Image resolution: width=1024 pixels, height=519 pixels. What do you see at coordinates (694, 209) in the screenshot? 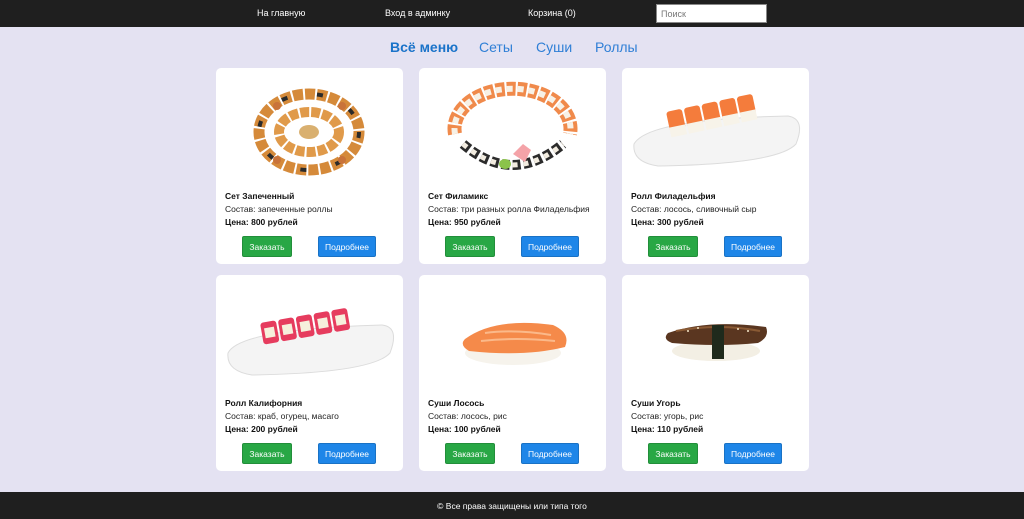
I see `product-description: Состав: лосось, сливочный сыр` at bounding box center [694, 209].